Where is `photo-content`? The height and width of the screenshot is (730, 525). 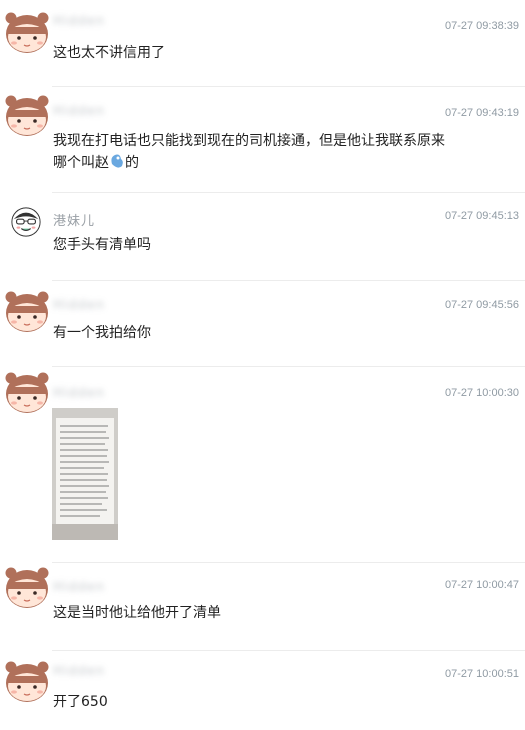 photo-content is located at coordinates (85, 474).